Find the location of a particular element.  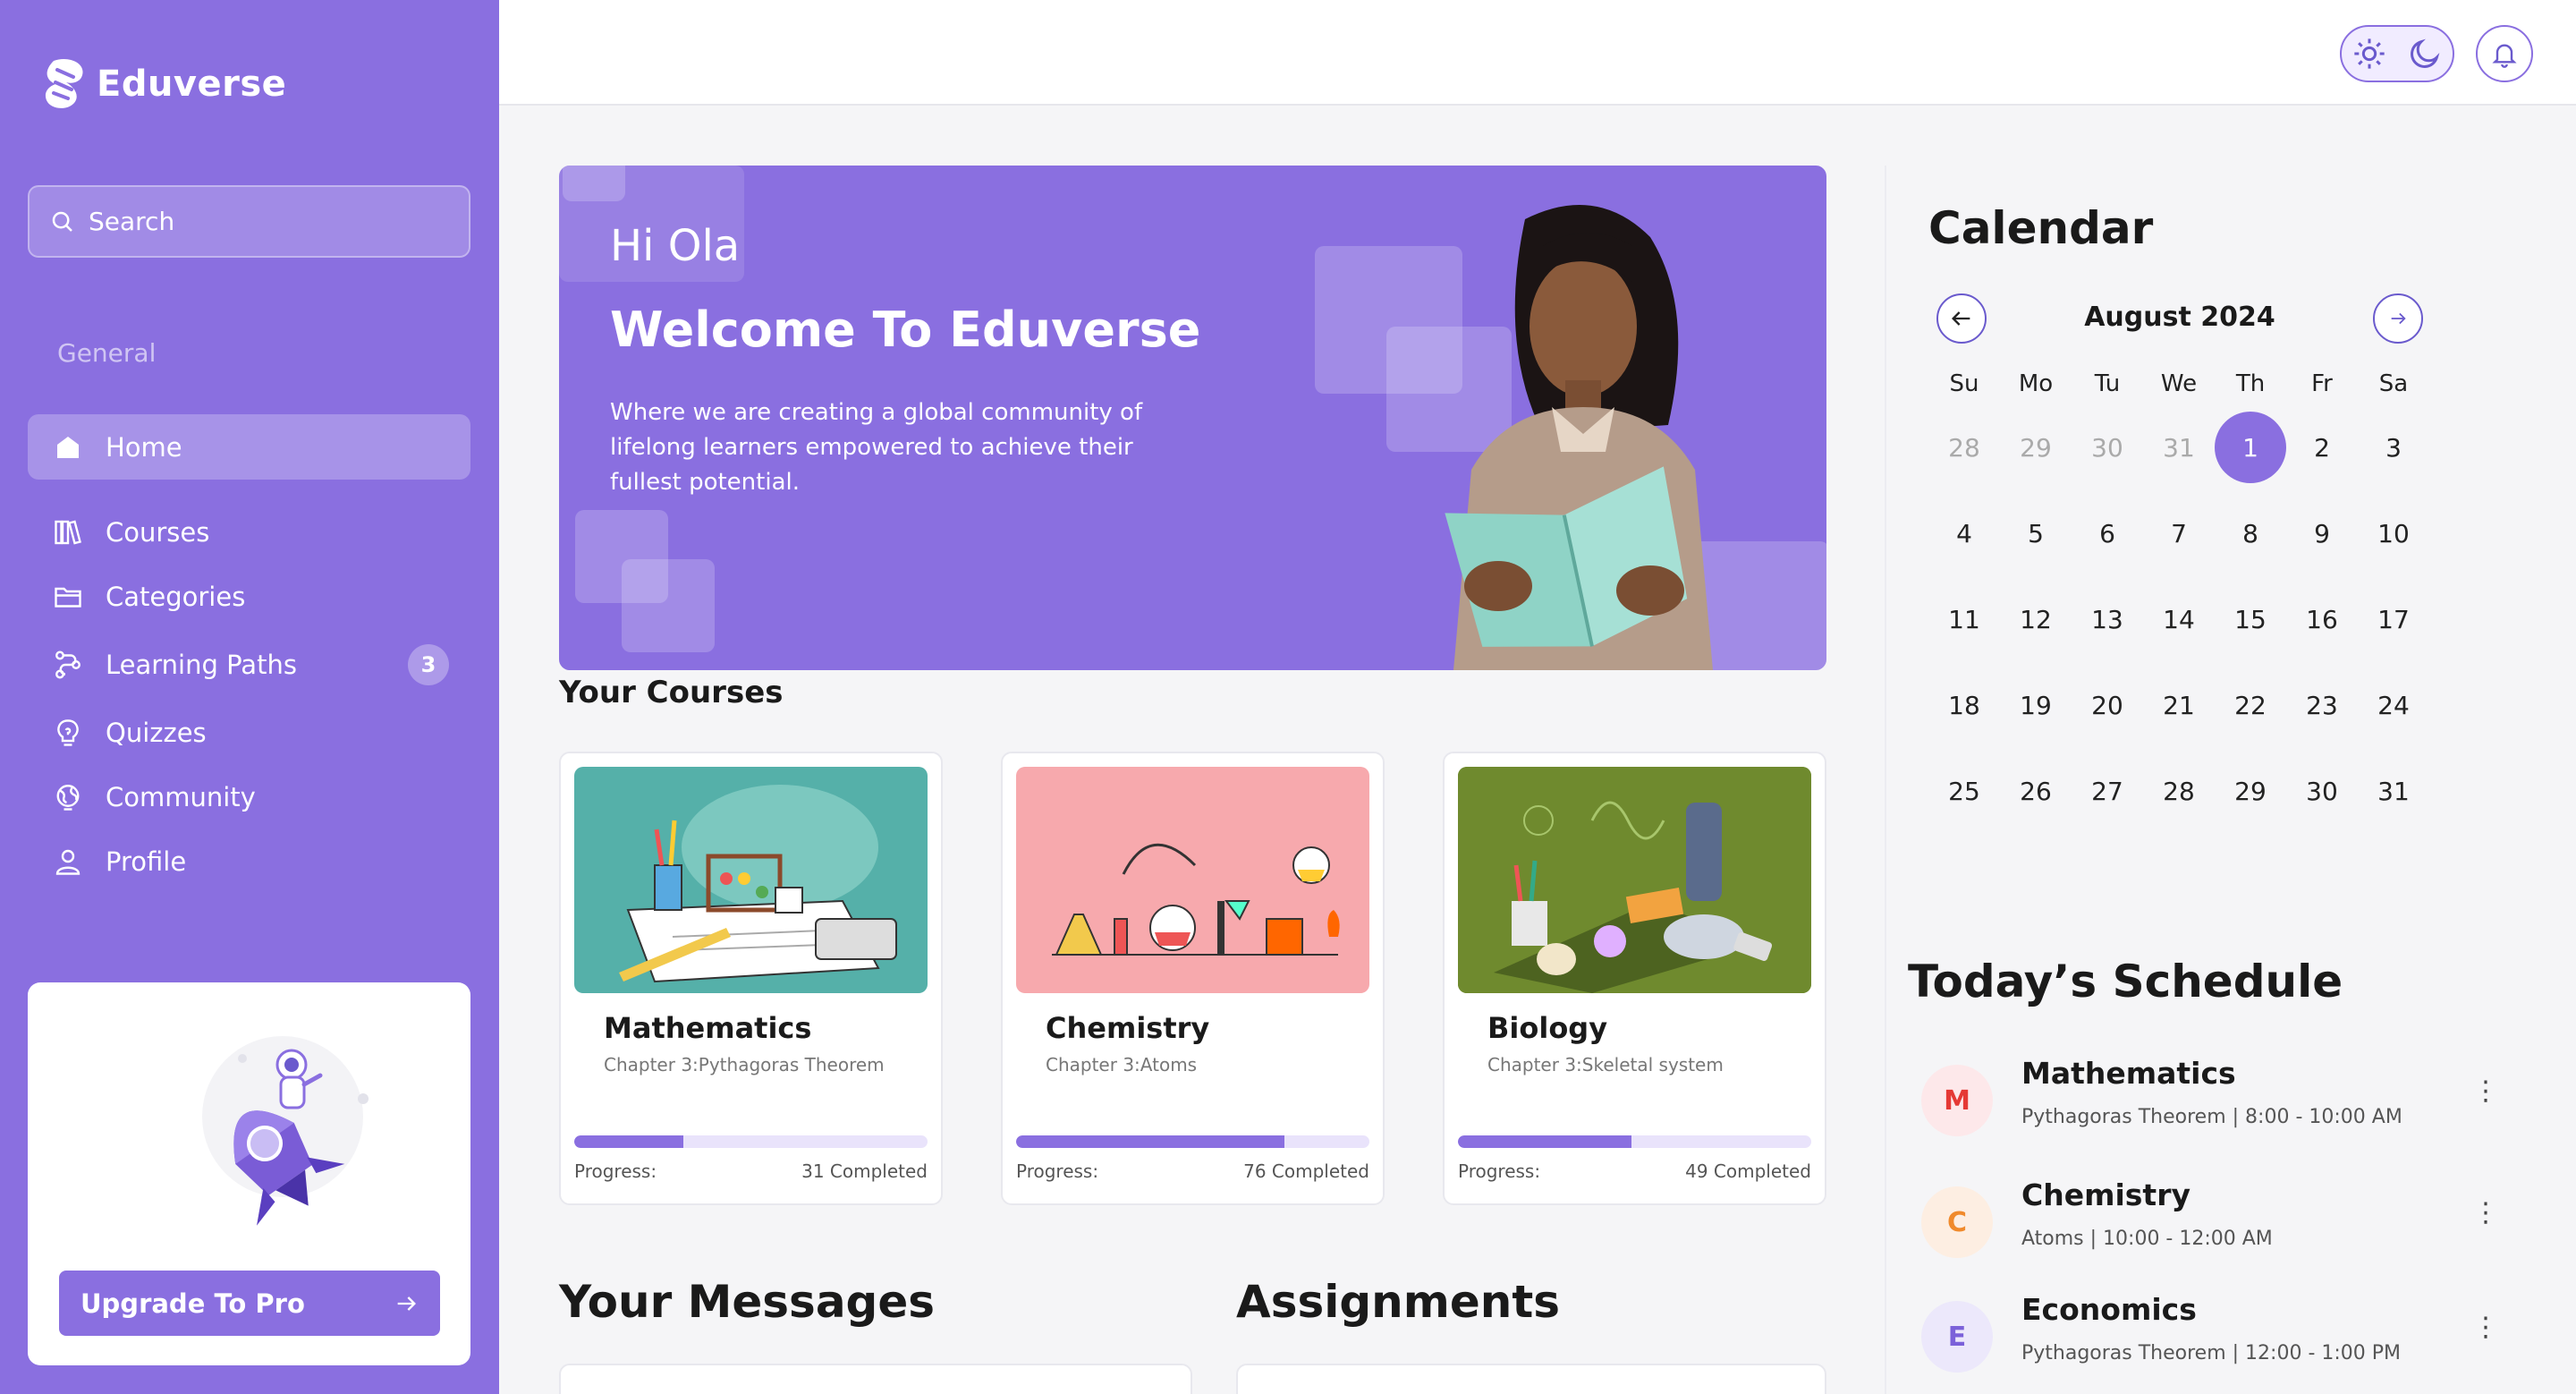

calendar-day: 2 is located at coordinates (2322, 448).